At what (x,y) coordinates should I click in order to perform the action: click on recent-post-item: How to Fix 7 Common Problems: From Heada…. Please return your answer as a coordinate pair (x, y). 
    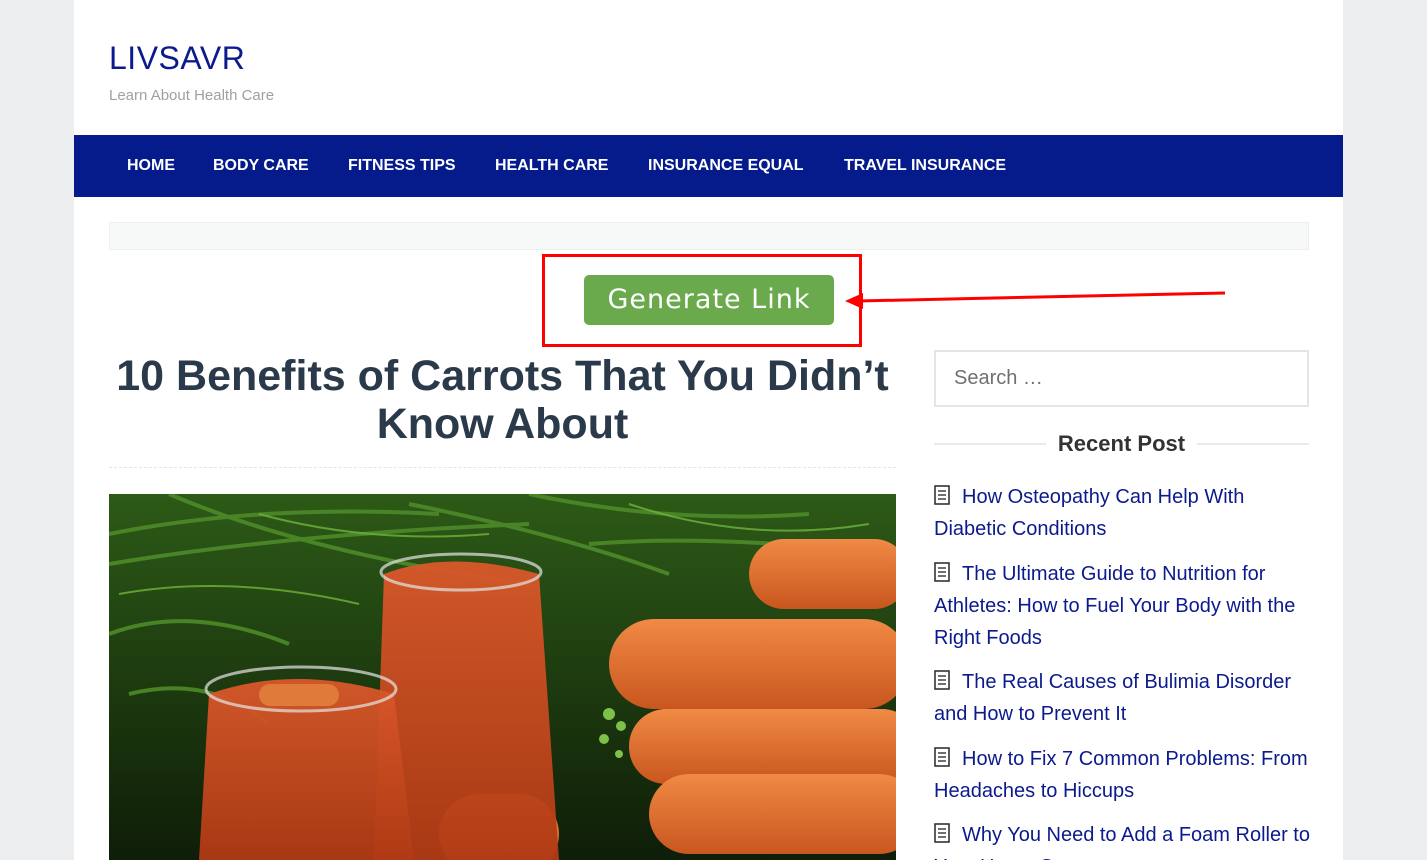
    Looking at the image, I should click on (1124, 775).